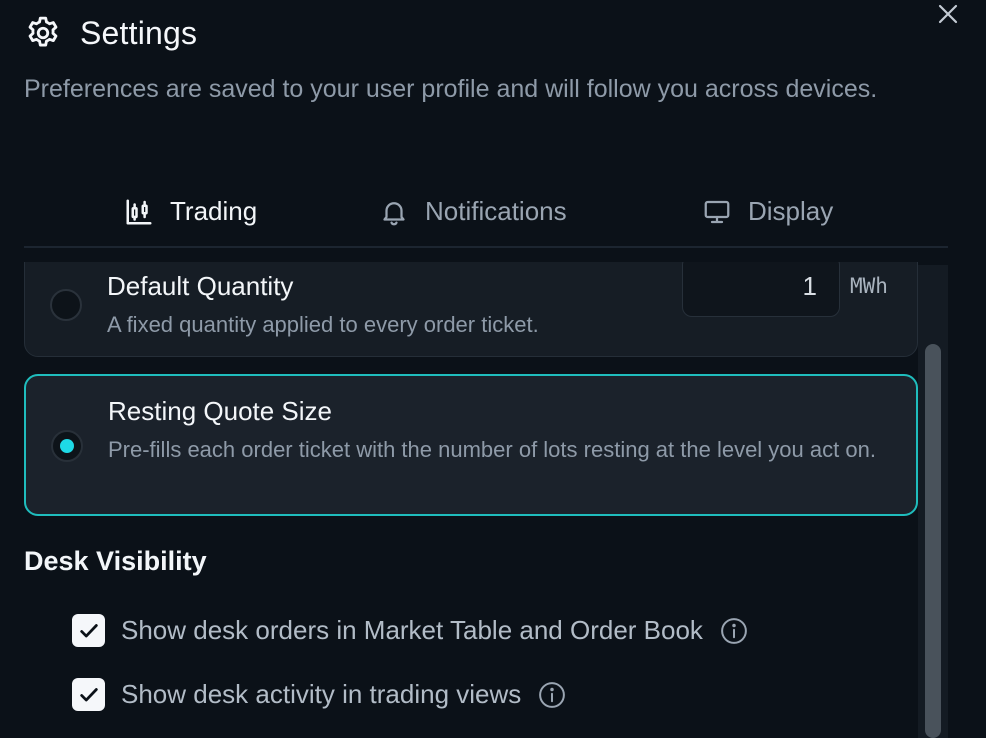 This screenshot has width=986, height=738. I want to click on tab-display-label: Display, so click(791, 211).